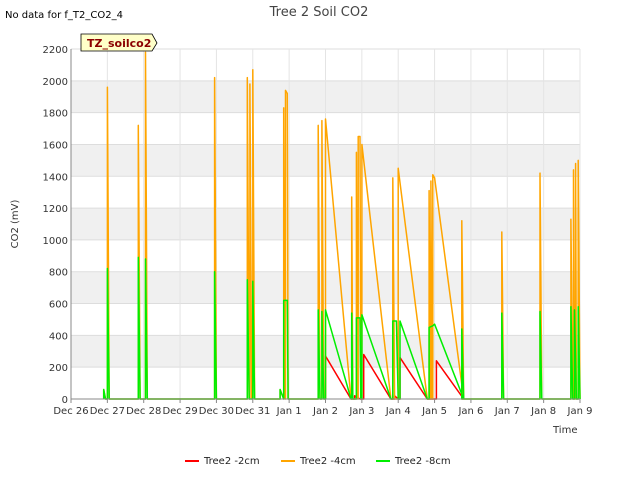 Image resolution: width=640 pixels, height=480 pixels. I want to click on y-tick-label: 2000, so click(55, 82).